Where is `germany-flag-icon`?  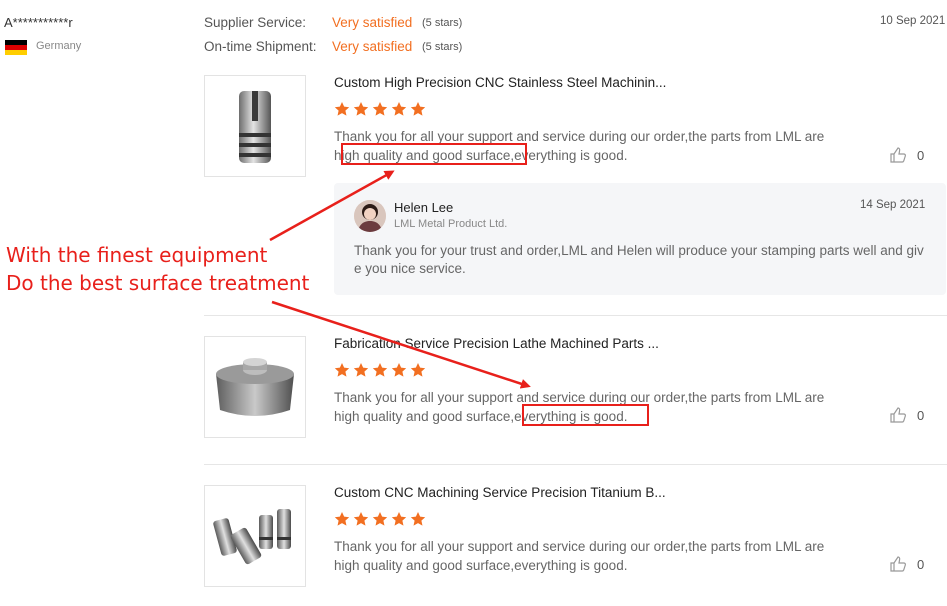 germany-flag-icon is located at coordinates (16, 47).